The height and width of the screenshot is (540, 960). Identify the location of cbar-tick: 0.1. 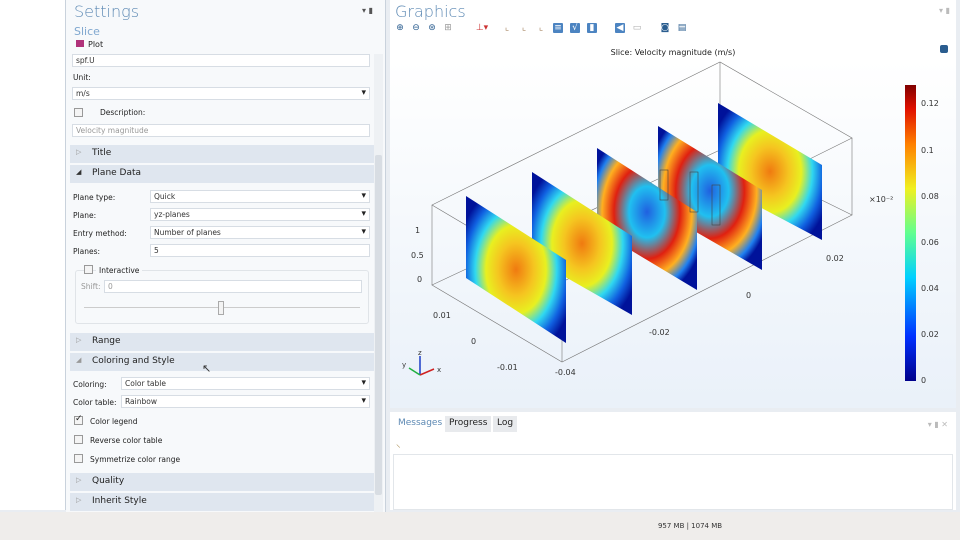
(927, 150).